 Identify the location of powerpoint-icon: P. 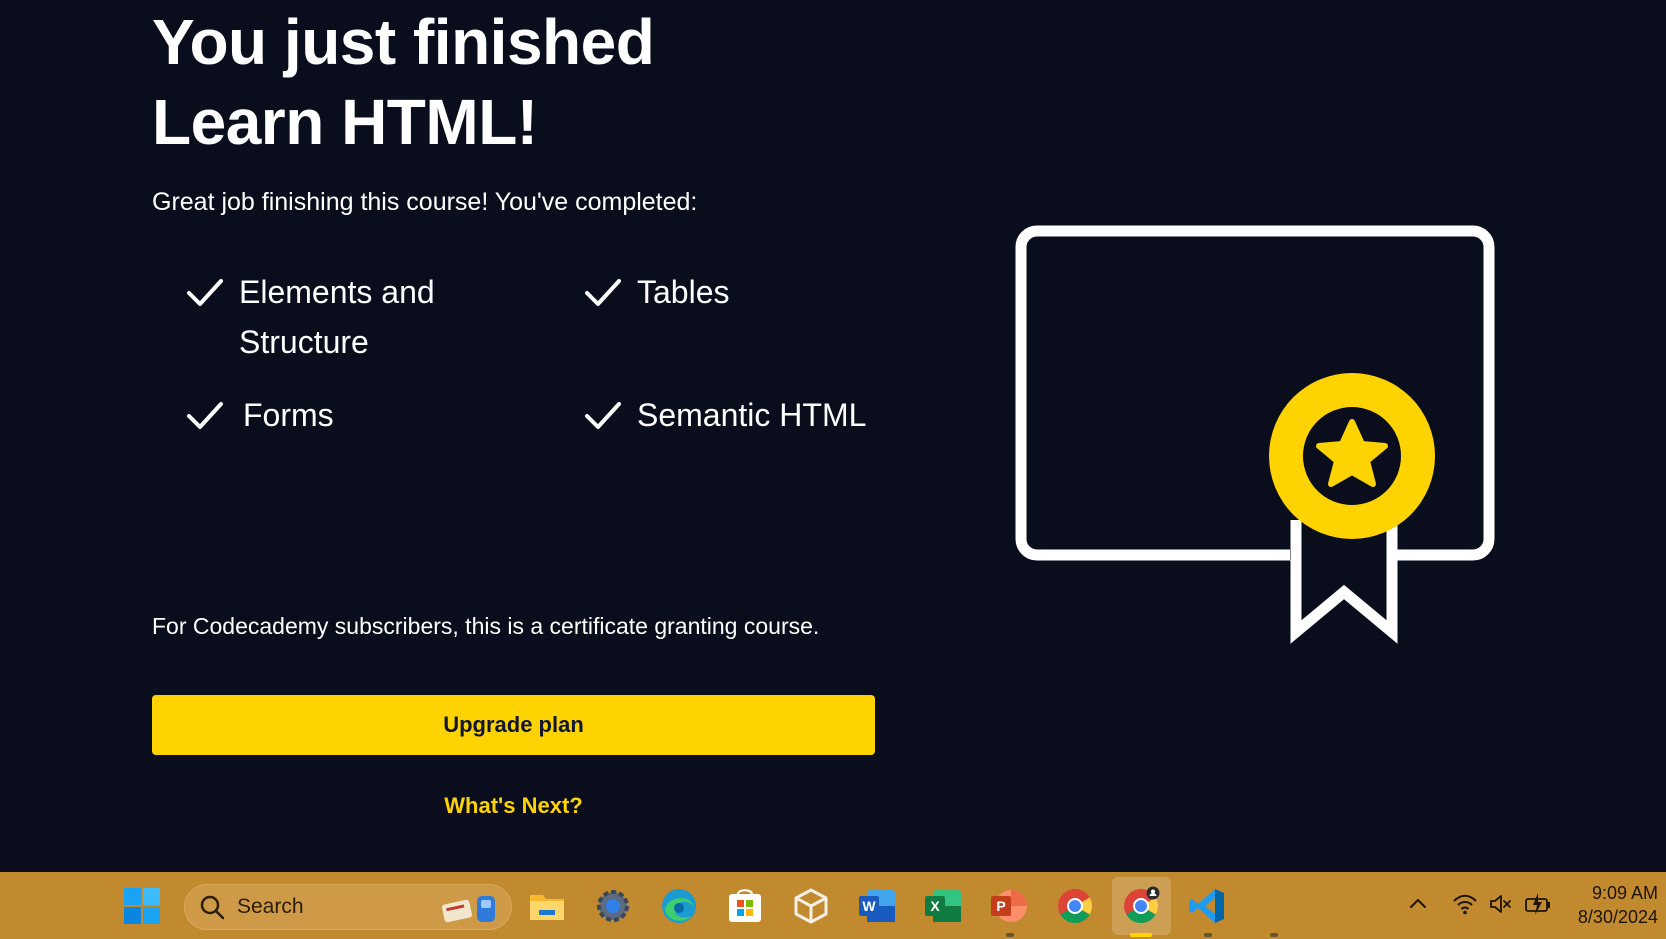
(1009, 906).